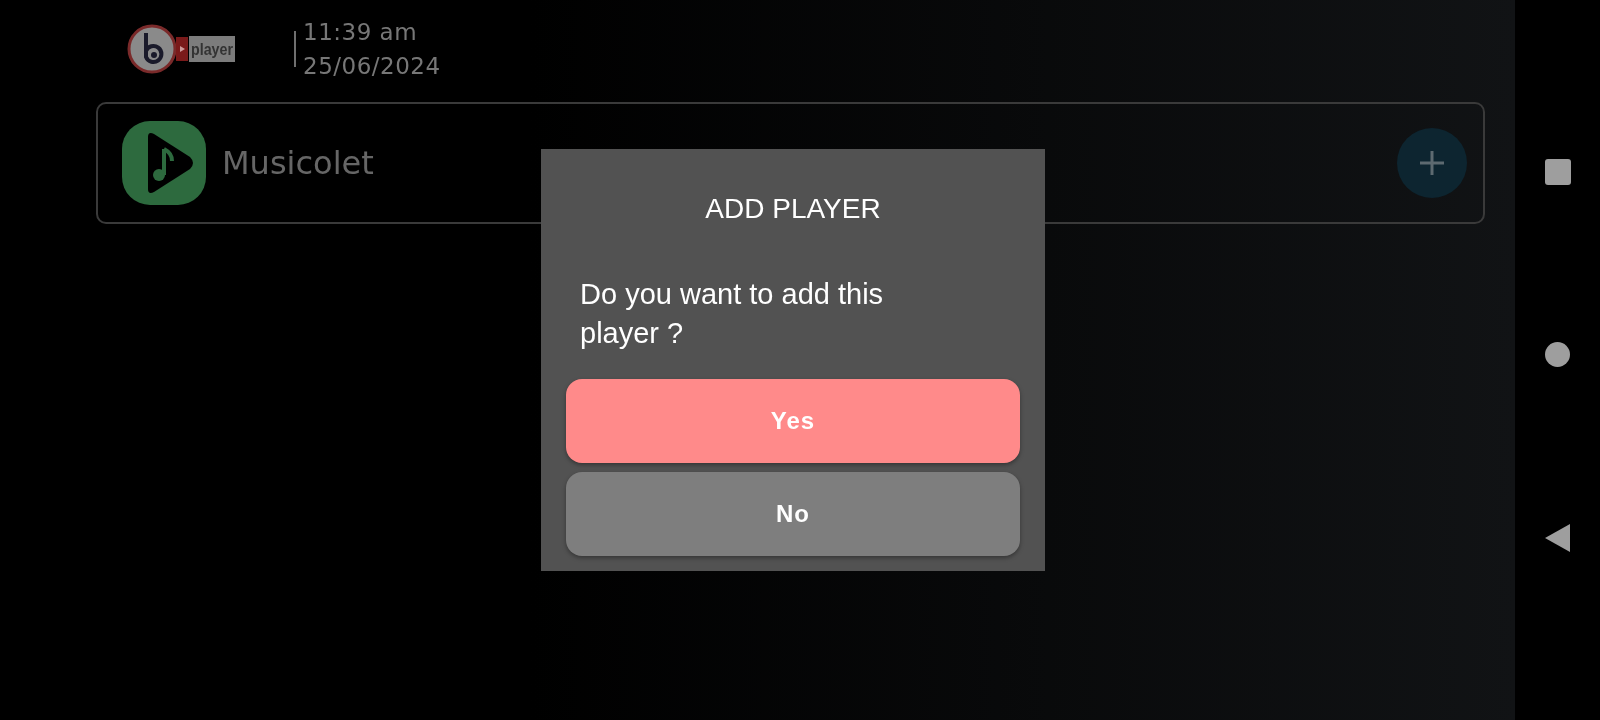 The height and width of the screenshot is (720, 1600). I want to click on cancel-button: No, so click(793, 514).